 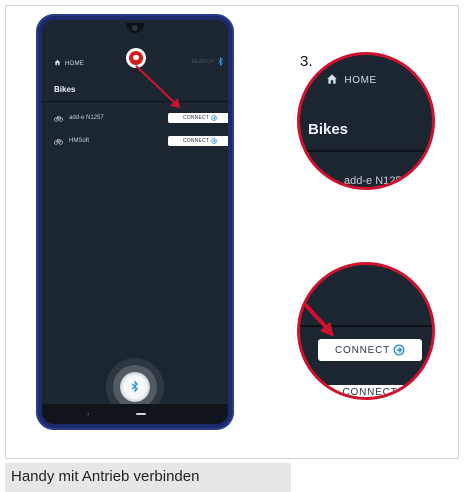 What do you see at coordinates (148, 477) in the screenshot?
I see `caption: Handy mit Antrieb verbinden` at bounding box center [148, 477].